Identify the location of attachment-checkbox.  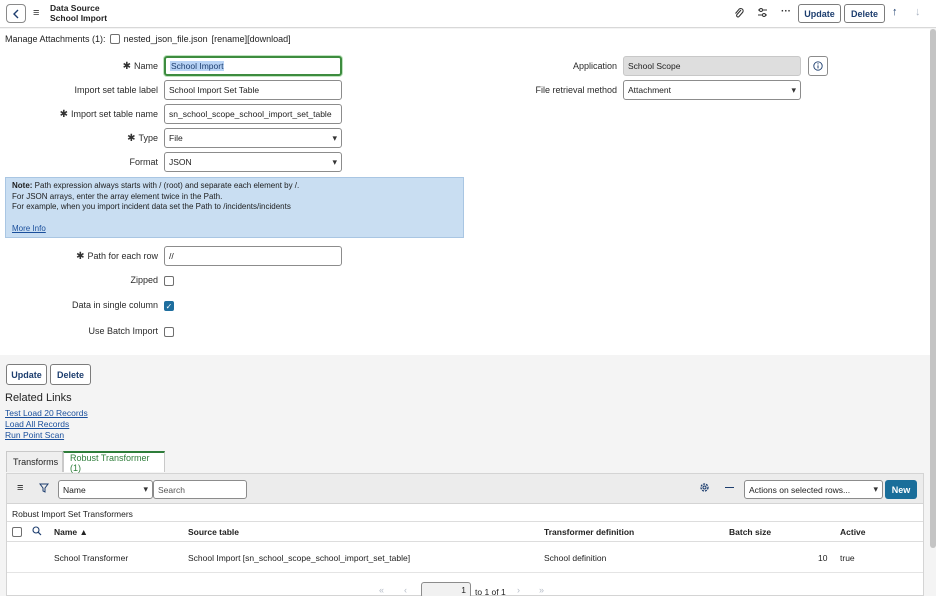
(114, 39).